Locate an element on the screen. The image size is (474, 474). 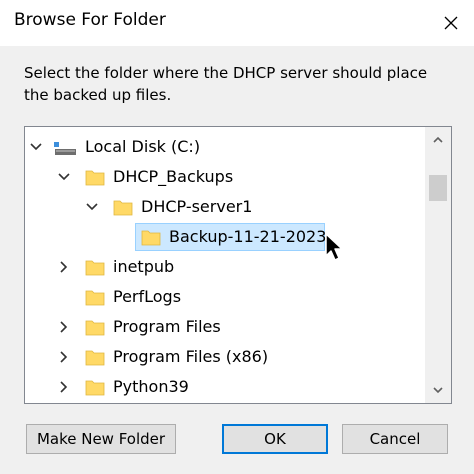
tree-item-local-disk: Local Disk (C:) is located at coordinates (224, 147).